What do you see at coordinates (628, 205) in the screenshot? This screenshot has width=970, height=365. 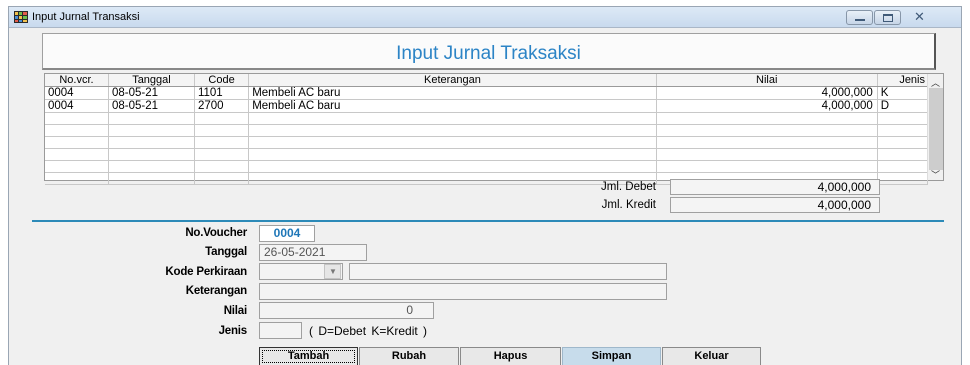 I see `kredit-label: Jml. Kredit` at bounding box center [628, 205].